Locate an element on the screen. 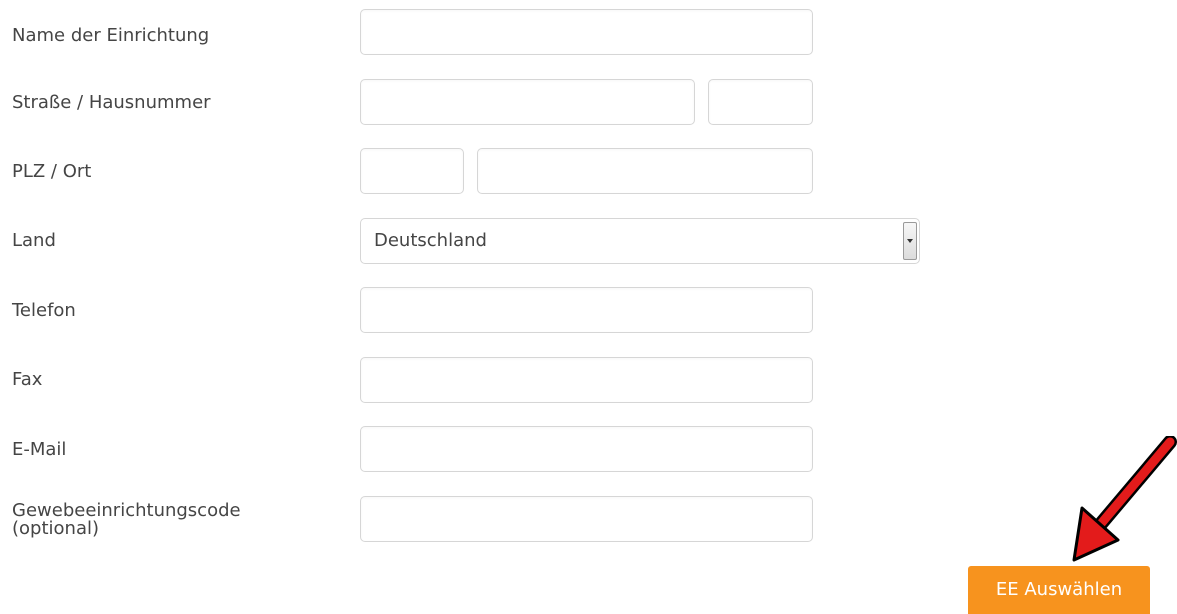  name-field-container is located at coordinates (586, 32).